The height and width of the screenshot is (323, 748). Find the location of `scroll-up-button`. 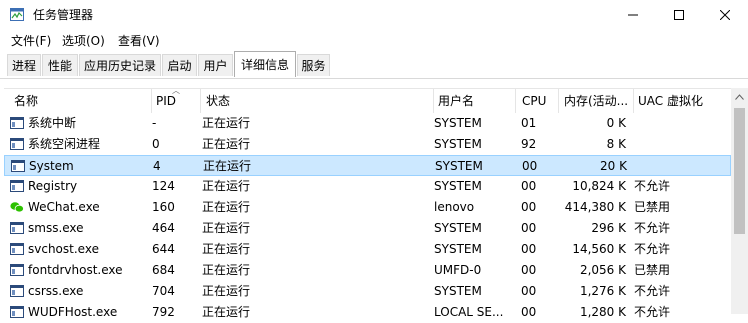

scroll-up-button is located at coordinates (739, 96).